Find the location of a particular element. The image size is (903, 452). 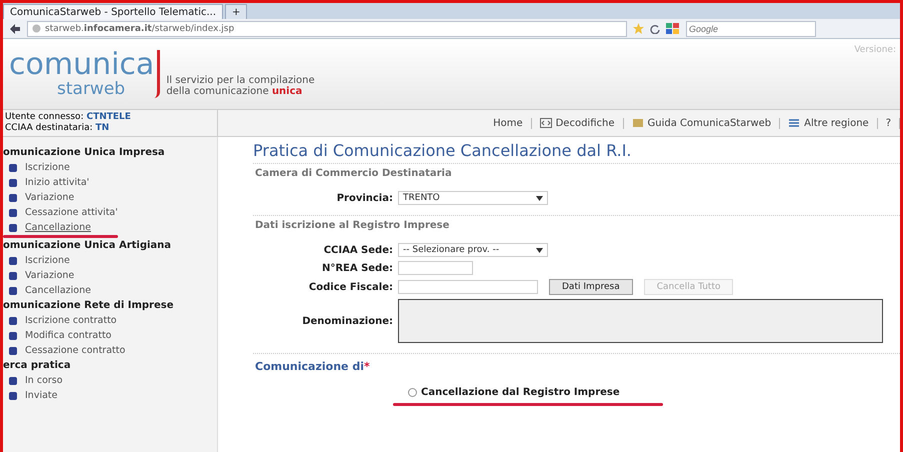

search-engine-icon is located at coordinates (673, 28).